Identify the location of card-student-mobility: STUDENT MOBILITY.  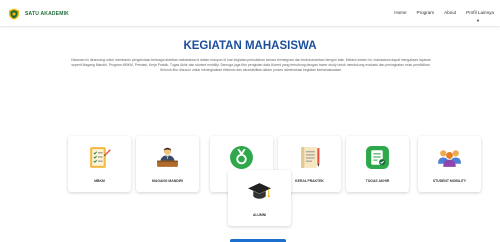
(449, 164).